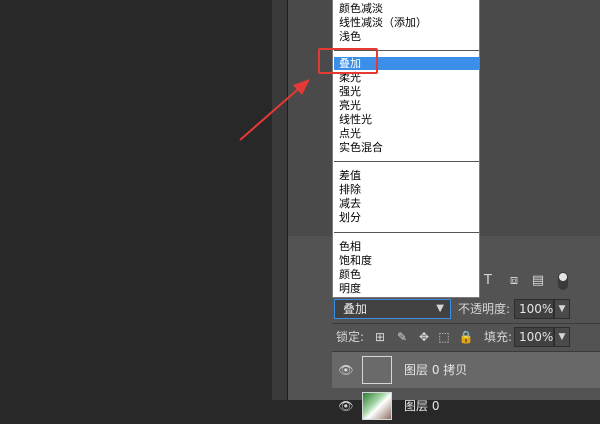 The height and width of the screenshot is (424, 600). I want to click on menu-item-lighter-color: 浅色, so click(350, 36).